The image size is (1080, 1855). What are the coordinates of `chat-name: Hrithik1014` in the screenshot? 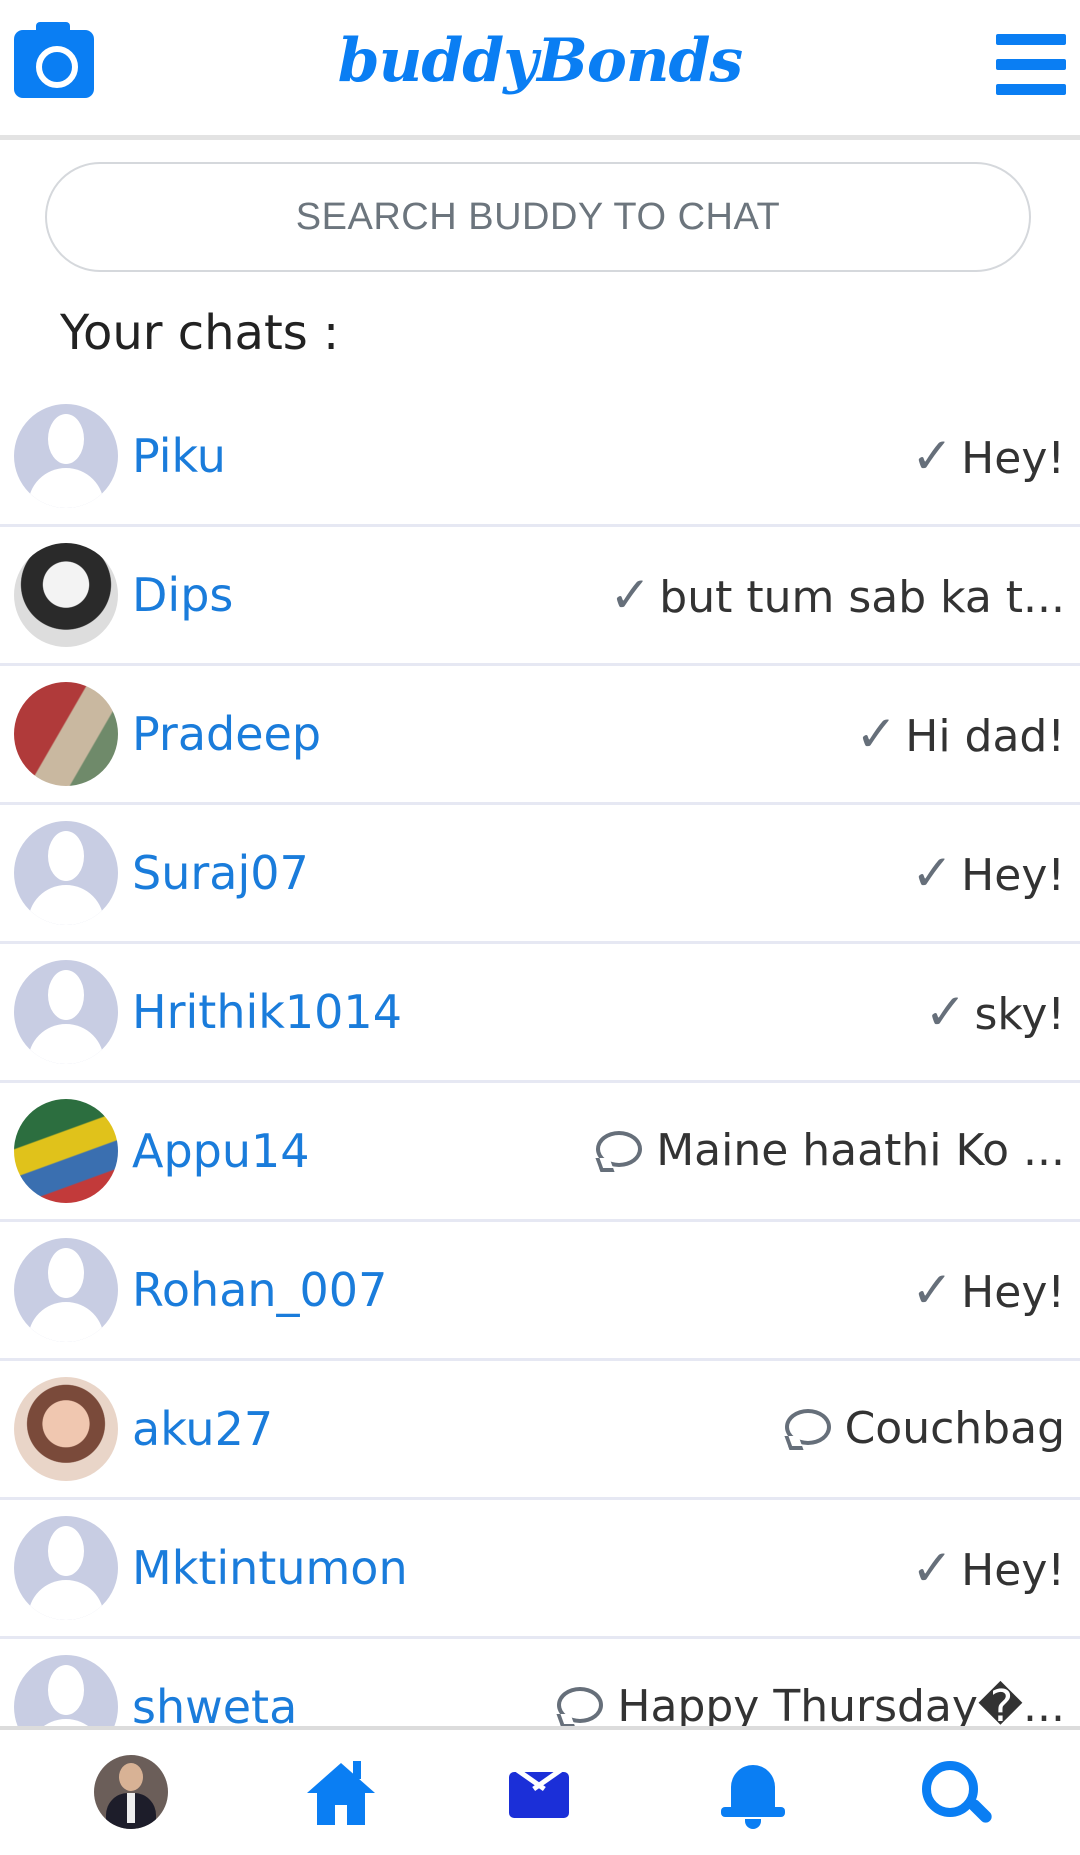 It's located at (267, 1012).